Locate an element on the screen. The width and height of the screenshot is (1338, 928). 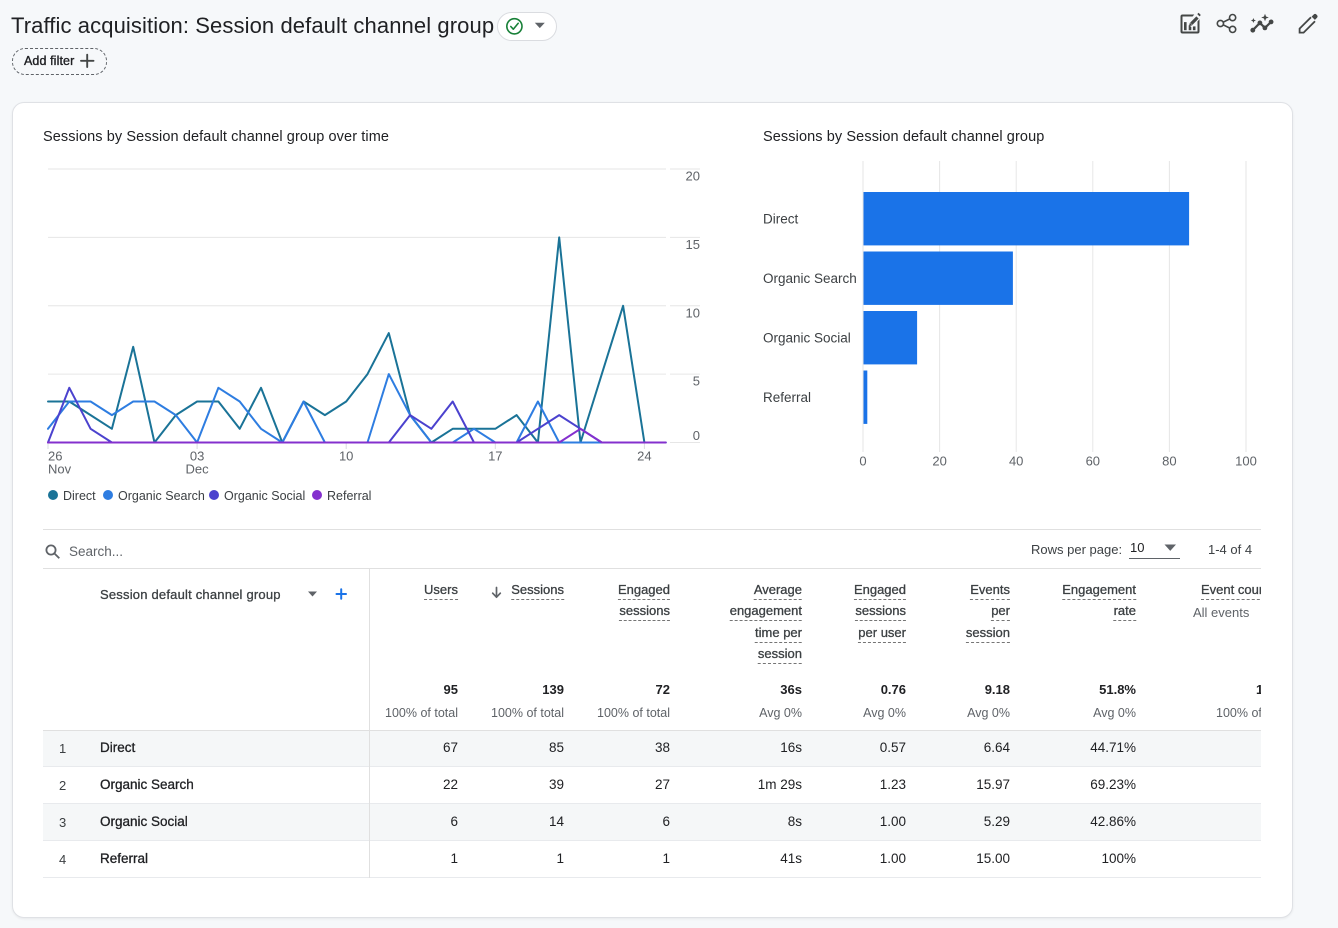
svg-text: 80 is located at coordinates (1169, 461).